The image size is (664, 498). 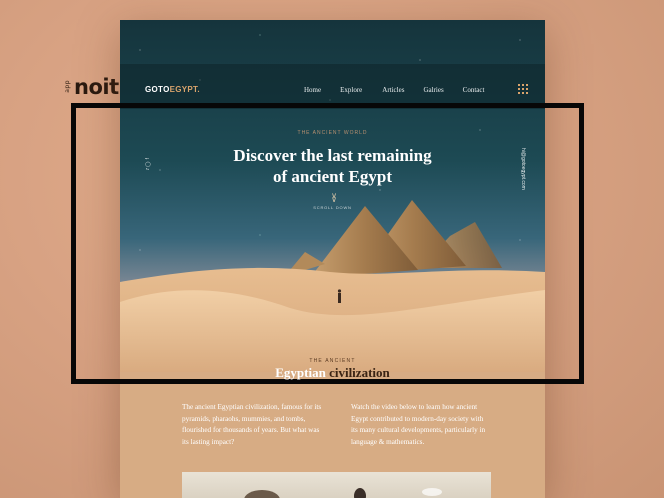 I want to click on nav-home: Home, so click(x=312, y=90).